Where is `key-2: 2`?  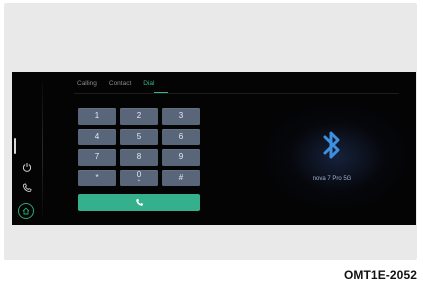
key-2: 2 is located at coordinates (139, 116).